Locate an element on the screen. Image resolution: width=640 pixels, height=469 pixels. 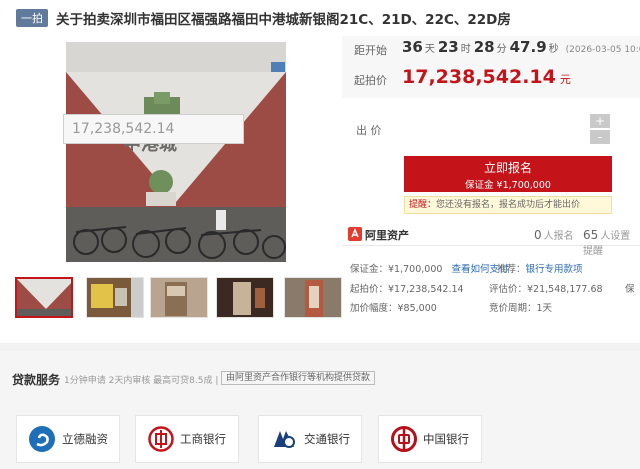
ali-assets-logo-icon is located at coordinates (355, 234).